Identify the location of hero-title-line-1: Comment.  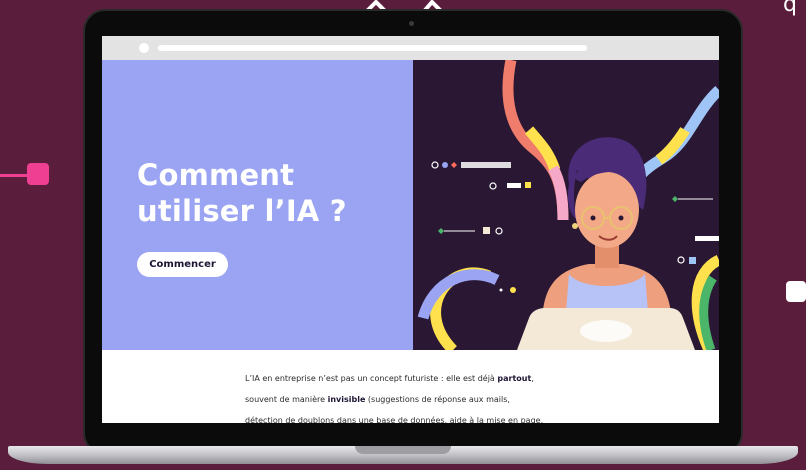
(216, 175).